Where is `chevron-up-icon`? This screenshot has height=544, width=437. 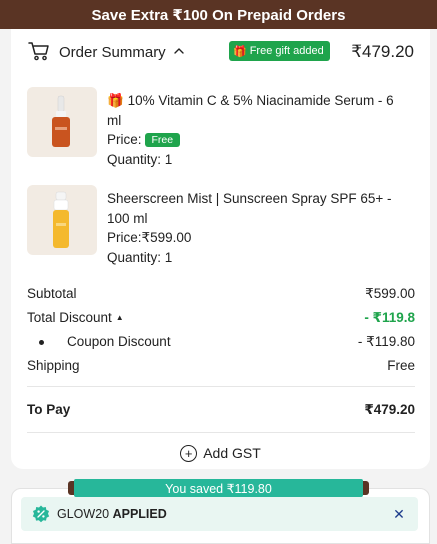
chevron-up-icon is located at coordinates (179, 51).